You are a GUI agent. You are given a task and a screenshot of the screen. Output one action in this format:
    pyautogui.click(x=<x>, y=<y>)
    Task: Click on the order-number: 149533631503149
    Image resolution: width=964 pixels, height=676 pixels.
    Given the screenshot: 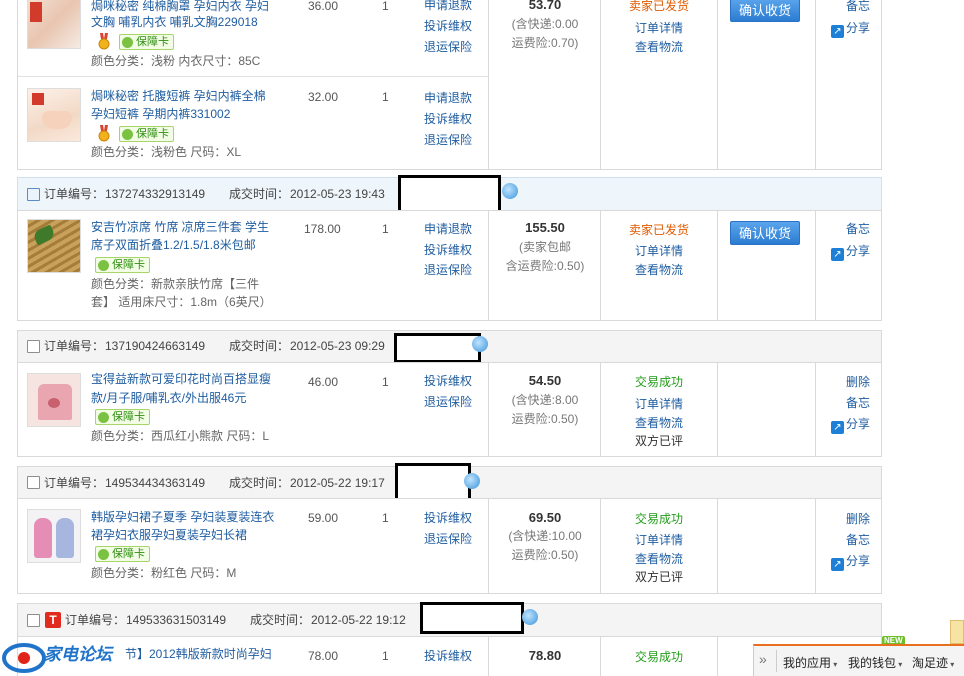 What is the action you would take?
    pyautogui.click(x=176, y=620)
    